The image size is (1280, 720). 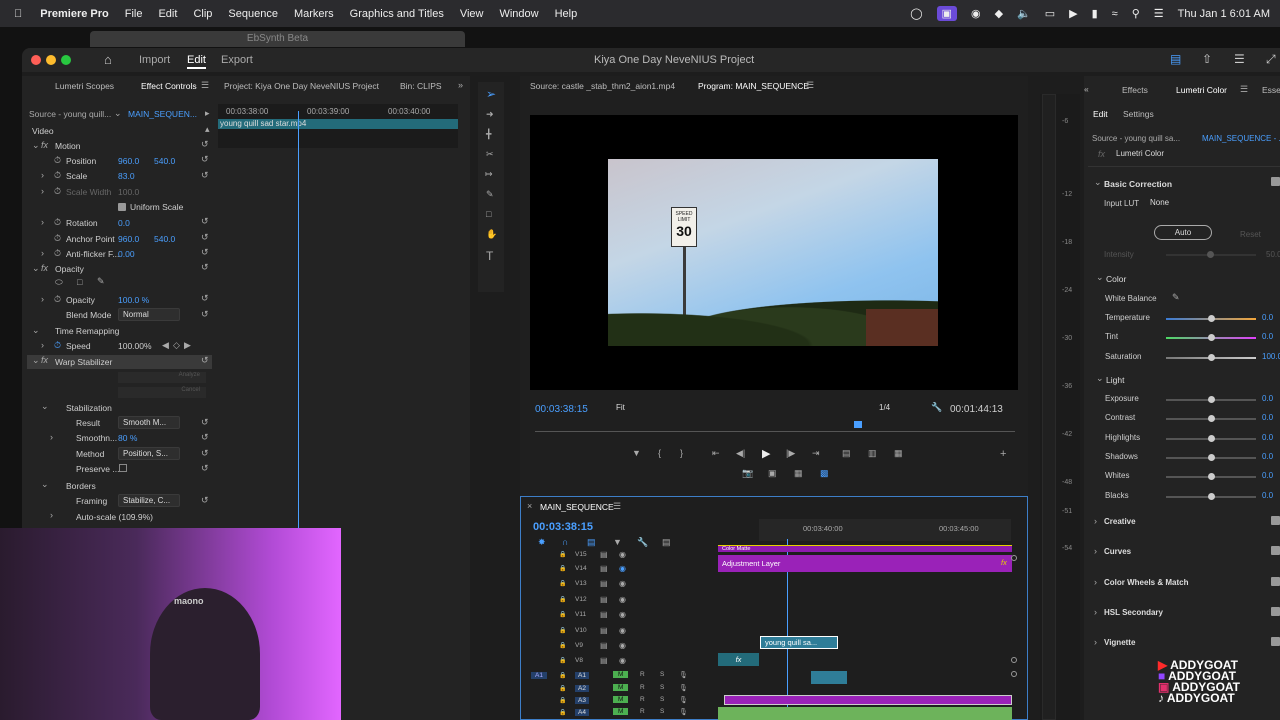 I want to click on menu-view: View, so click(x=472, y=14).